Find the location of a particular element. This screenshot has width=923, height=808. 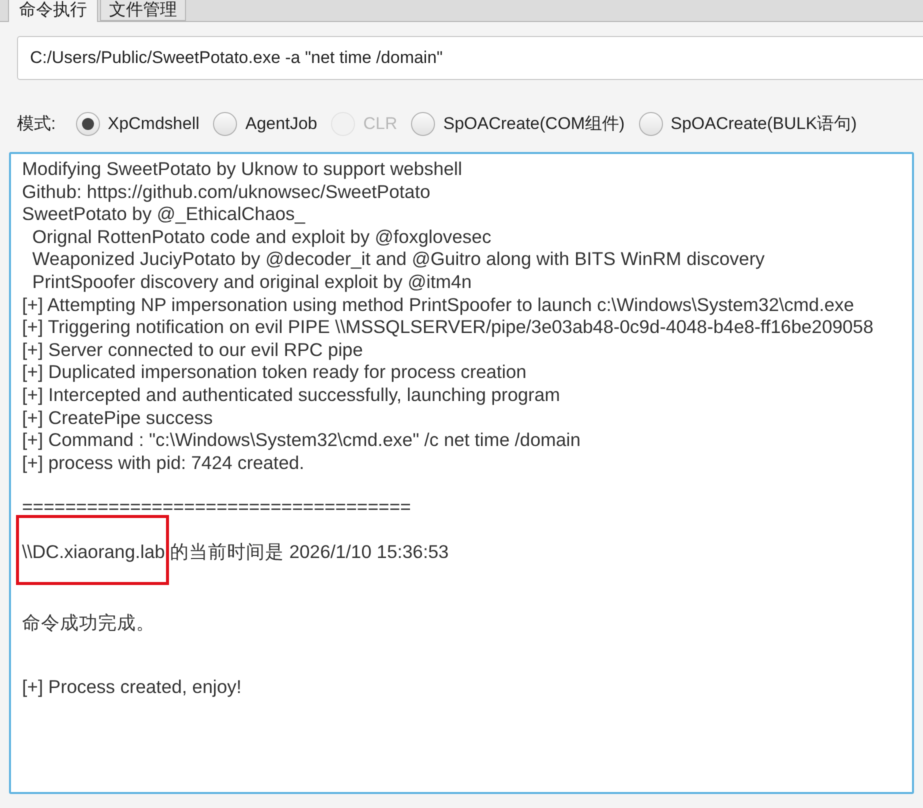

output-line: \\DC.xiaorang.lab 的当前时间是 2026/1/10 15:36:53 is located at coordinates (235, 552).